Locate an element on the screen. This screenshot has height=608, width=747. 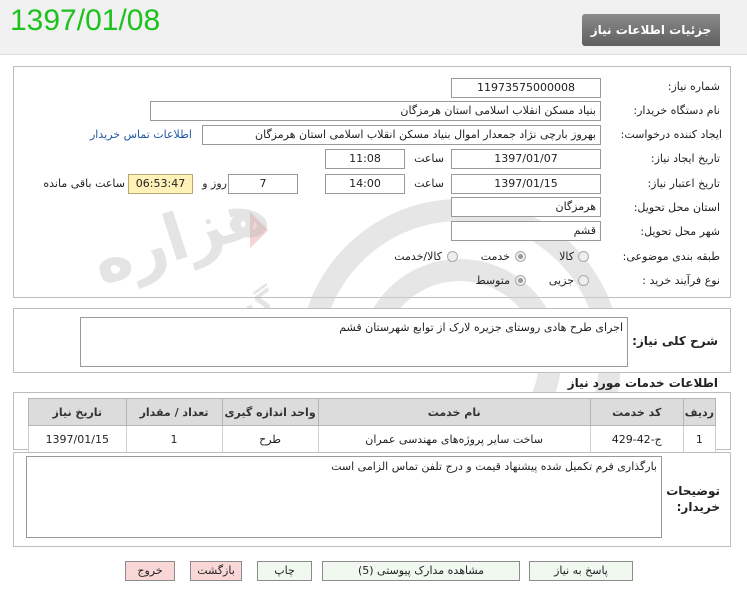
buyer-field: بنیاد مسکن انقلاب اسلامی استان هرمزگان is located at coordinates (375, 111).